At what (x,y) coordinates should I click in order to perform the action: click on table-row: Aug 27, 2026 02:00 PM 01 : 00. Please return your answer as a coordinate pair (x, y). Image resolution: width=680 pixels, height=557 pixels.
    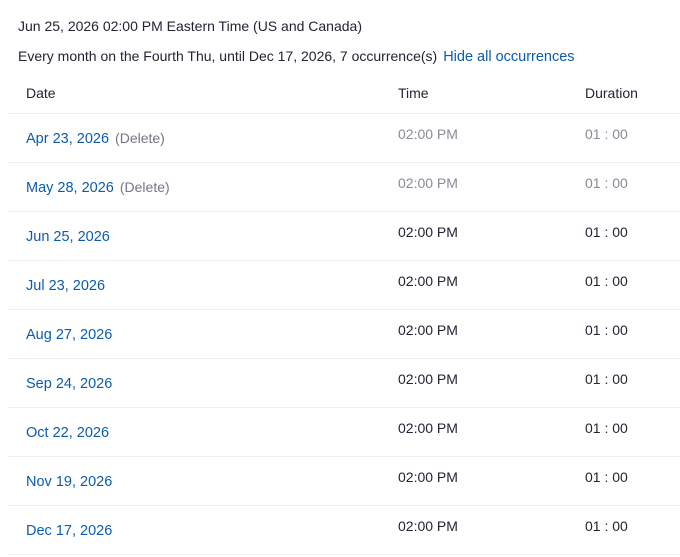
    Looking at the image, I should click on (344, 334).